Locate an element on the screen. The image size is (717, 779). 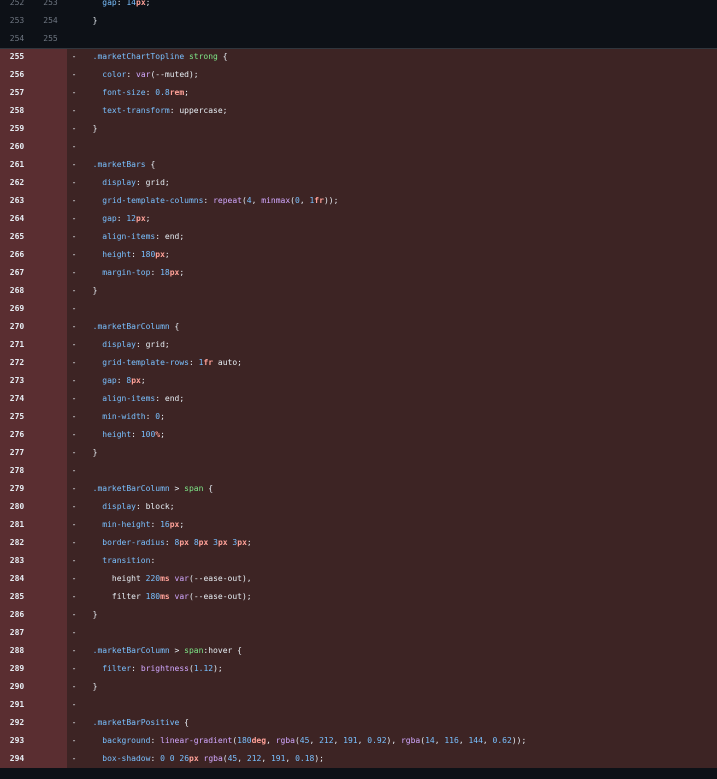
old-line-number: 260 is located at coordinates (17, 147).